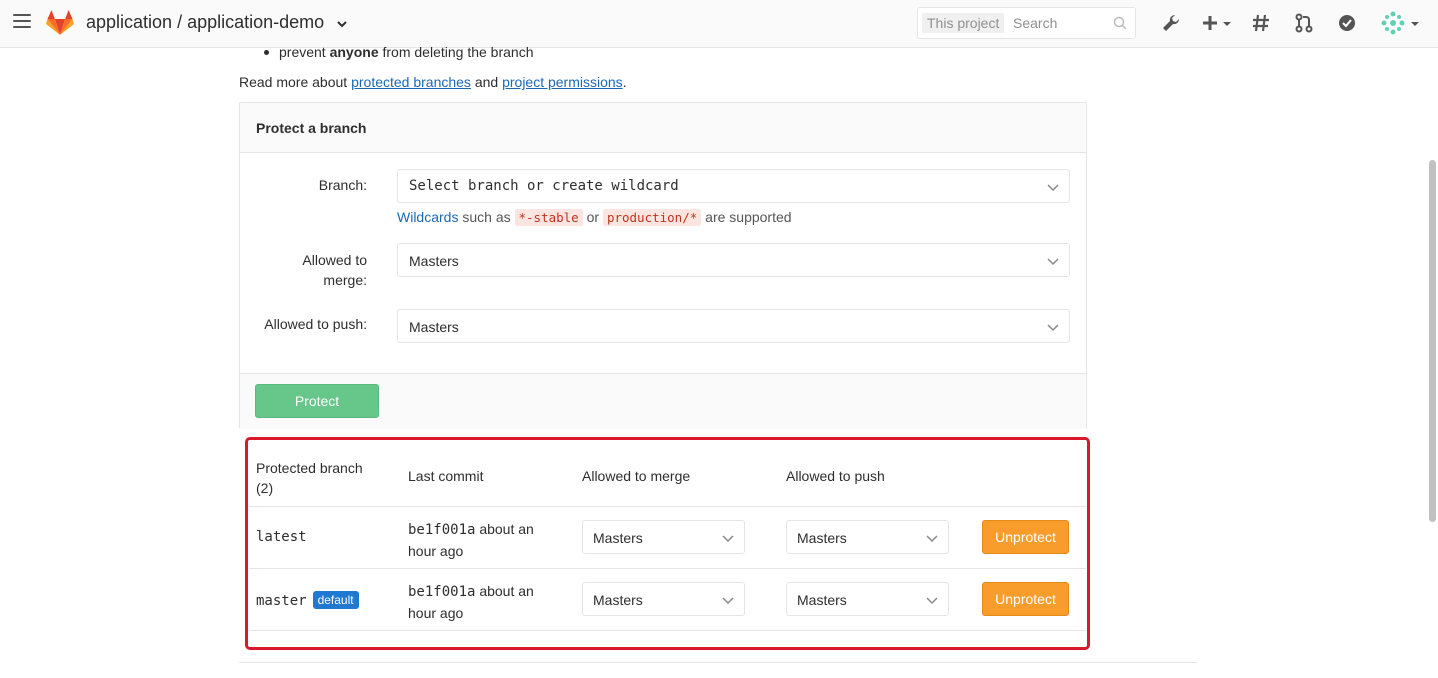 This screenshot has height=678, width=1438. What do you see at coordinates (636, 476) in the screenshot?
I see `col-header-merge: Allowed to merge` at bounding box center [636, 476].